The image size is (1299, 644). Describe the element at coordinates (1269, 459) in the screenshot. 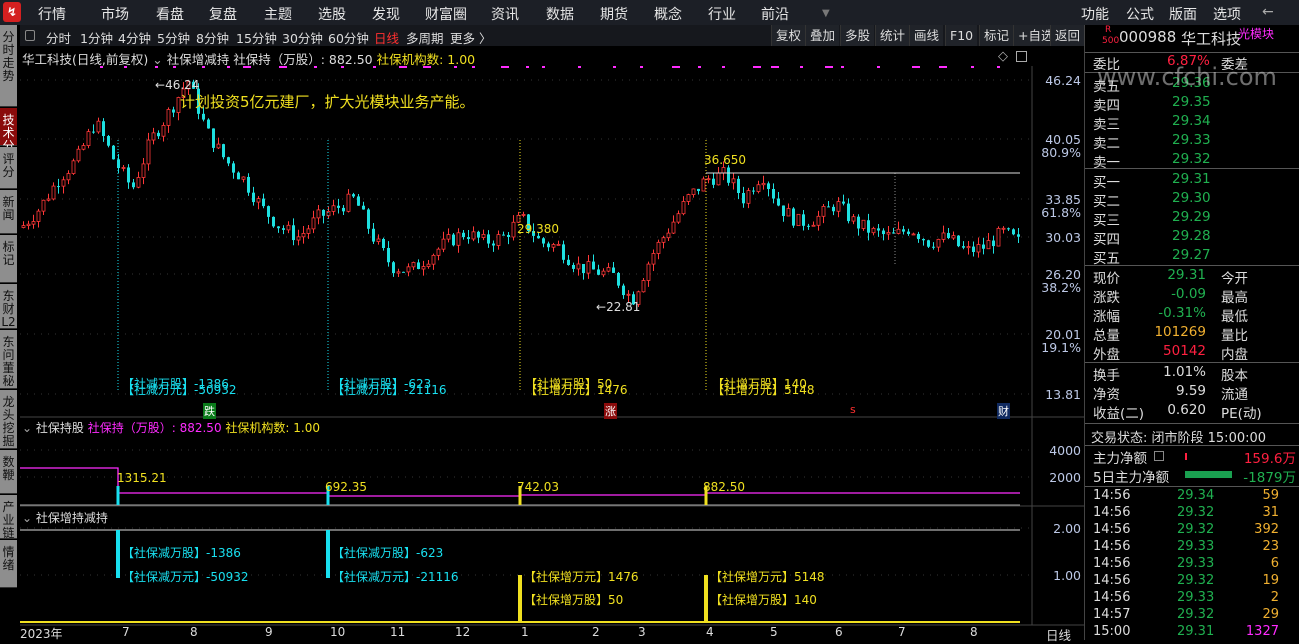

I see `main-flow-value: 159.6万` at that location.